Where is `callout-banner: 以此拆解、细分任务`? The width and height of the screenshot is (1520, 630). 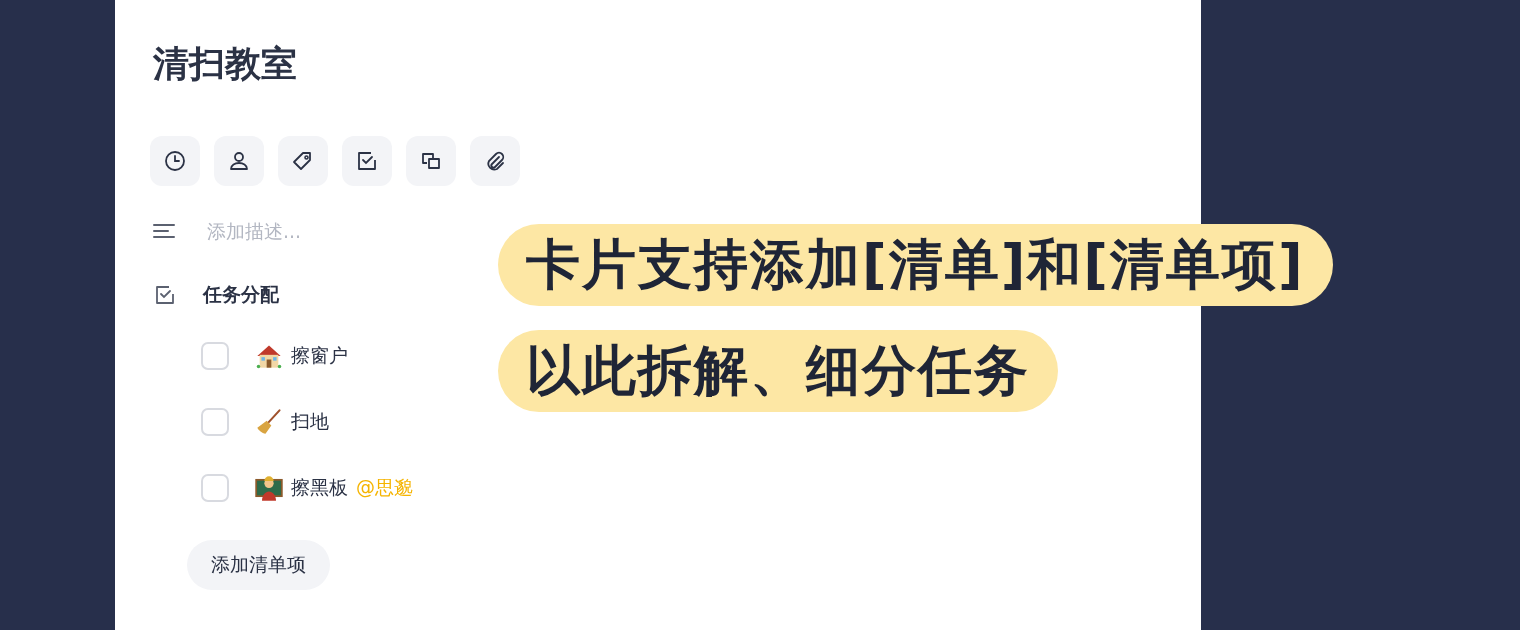
callout-banner: 以此拆解、细分任务 is located at coordinates (778, 371).